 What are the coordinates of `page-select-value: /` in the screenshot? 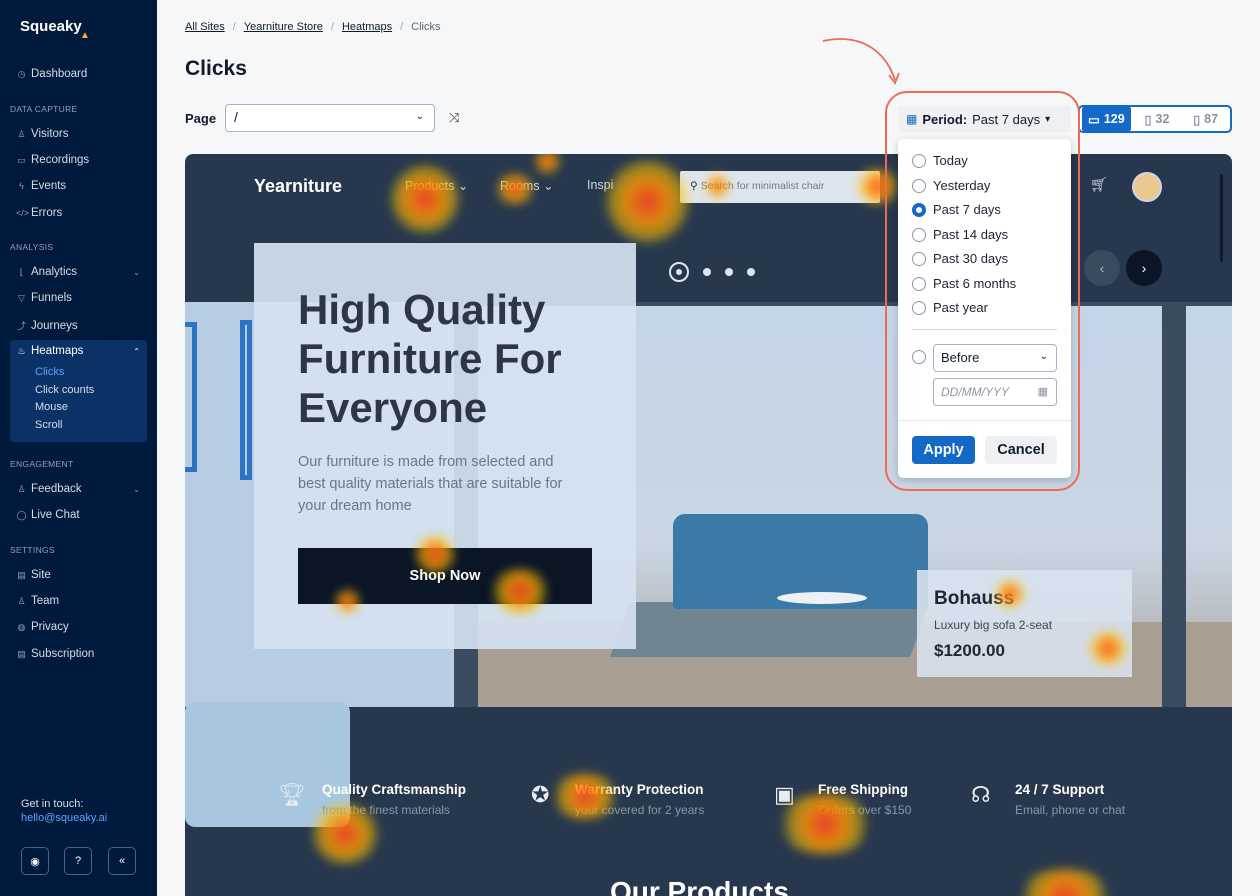 It's located at (236, 117).